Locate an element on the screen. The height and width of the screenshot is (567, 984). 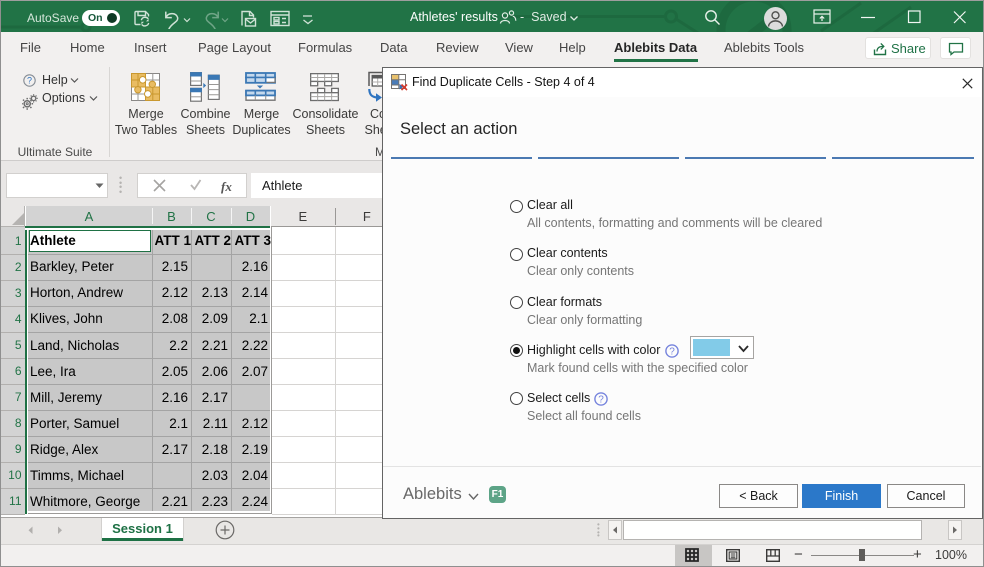
svg-text: fx is located at coordinates (226, 186).